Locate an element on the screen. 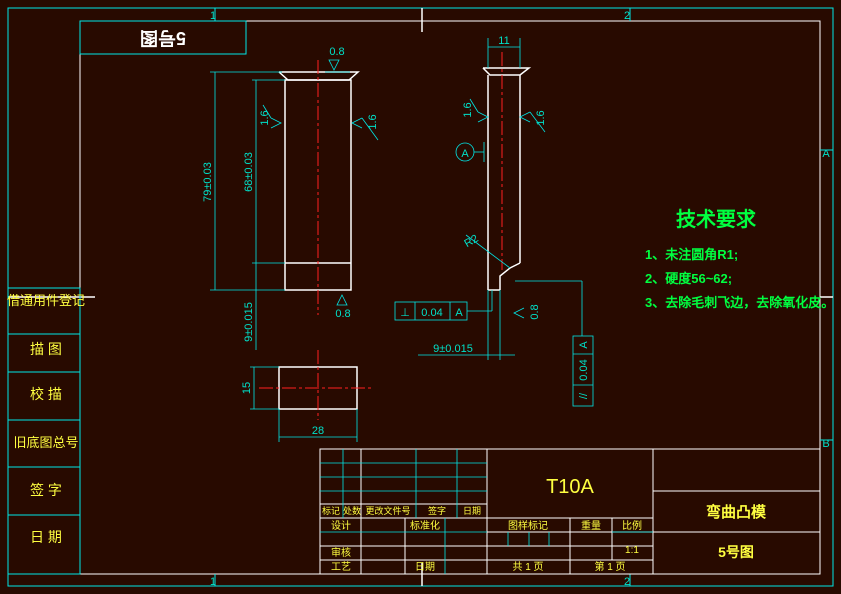 The image size is (841, 594). rough-left: 1.6 is located at coordinates (265, 117).